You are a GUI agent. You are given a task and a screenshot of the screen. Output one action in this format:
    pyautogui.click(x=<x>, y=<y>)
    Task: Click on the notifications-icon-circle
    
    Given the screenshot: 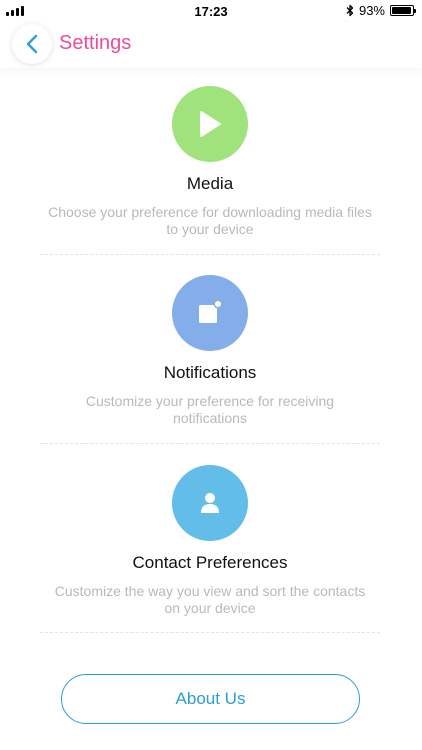 What is the action you would take?
    pyautogui.click(x=210, y=313)
    